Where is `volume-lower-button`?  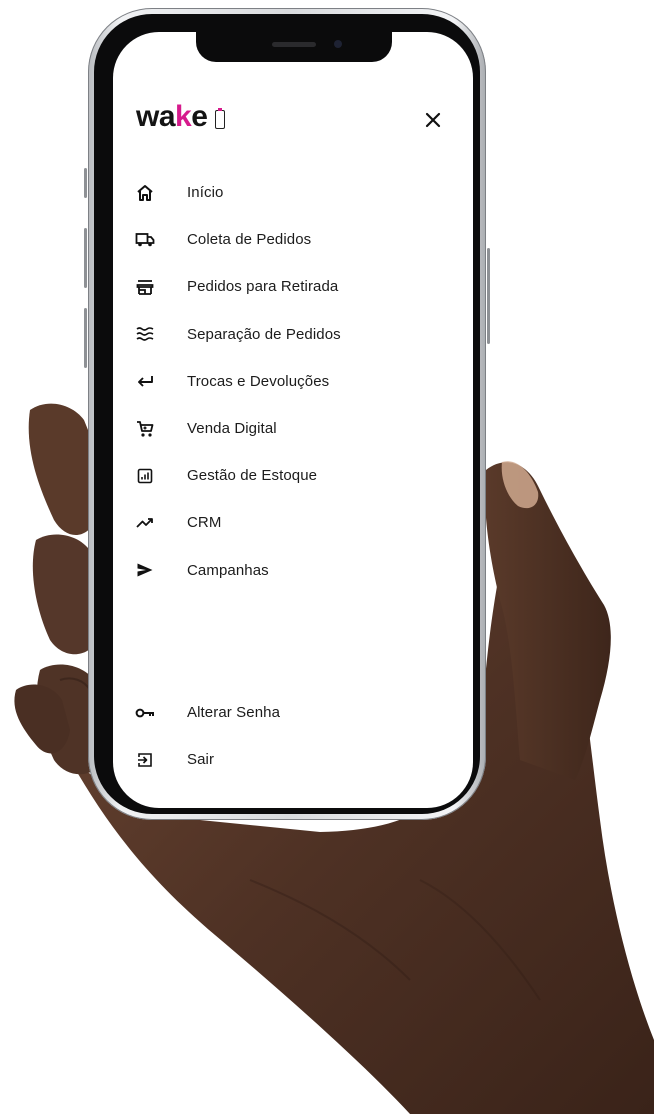
volume-lower-button is located at coordinates (85, 338).